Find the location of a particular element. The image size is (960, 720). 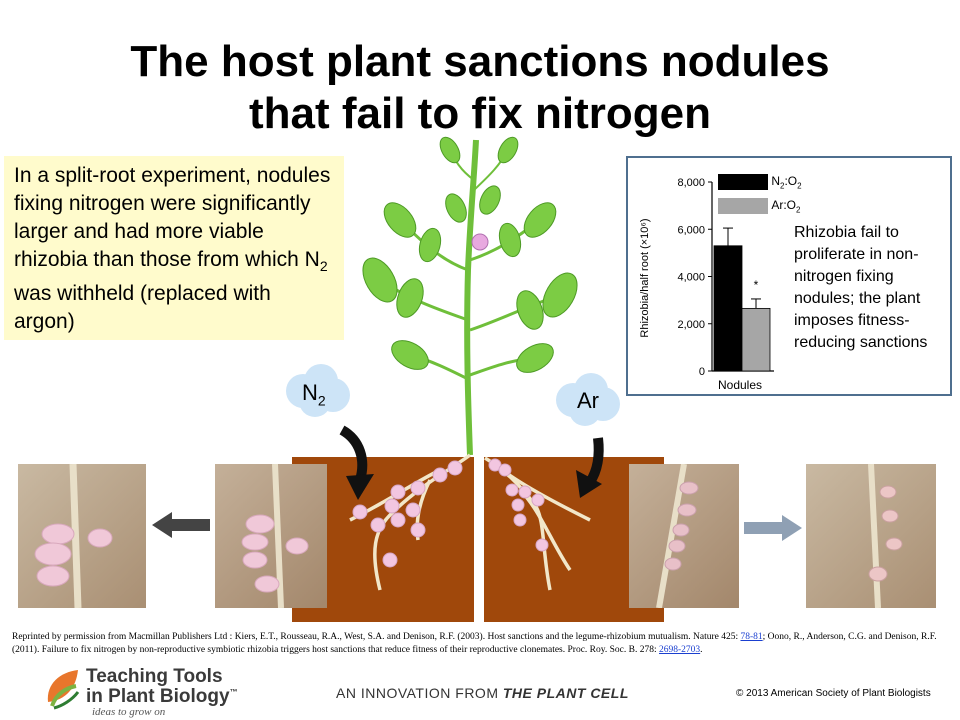

reference-link-proc-roy-soc: 2698-2703 is located at coordinates (679, 650).